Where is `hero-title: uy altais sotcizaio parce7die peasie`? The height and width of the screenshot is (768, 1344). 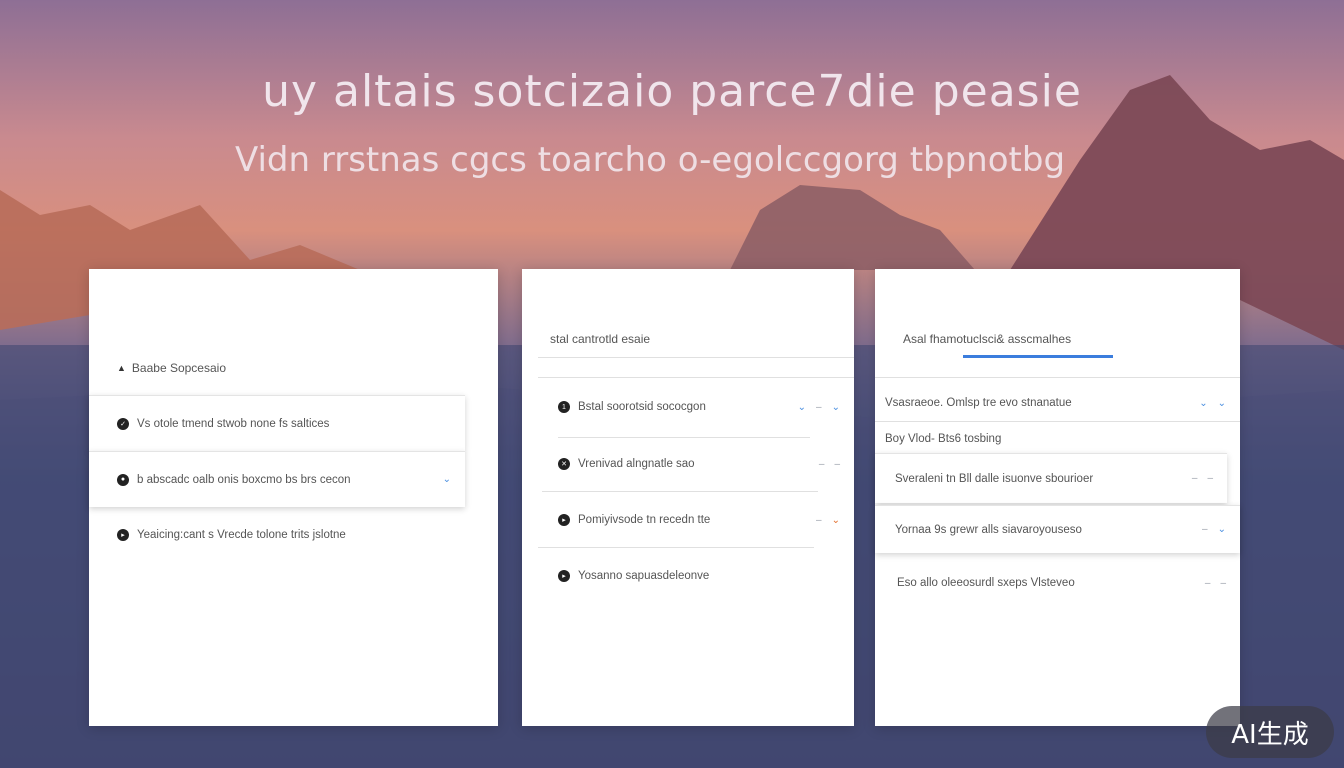
hero-title: uy altais sotcizaio parce7die peasie is located at coordinates (672, 91).